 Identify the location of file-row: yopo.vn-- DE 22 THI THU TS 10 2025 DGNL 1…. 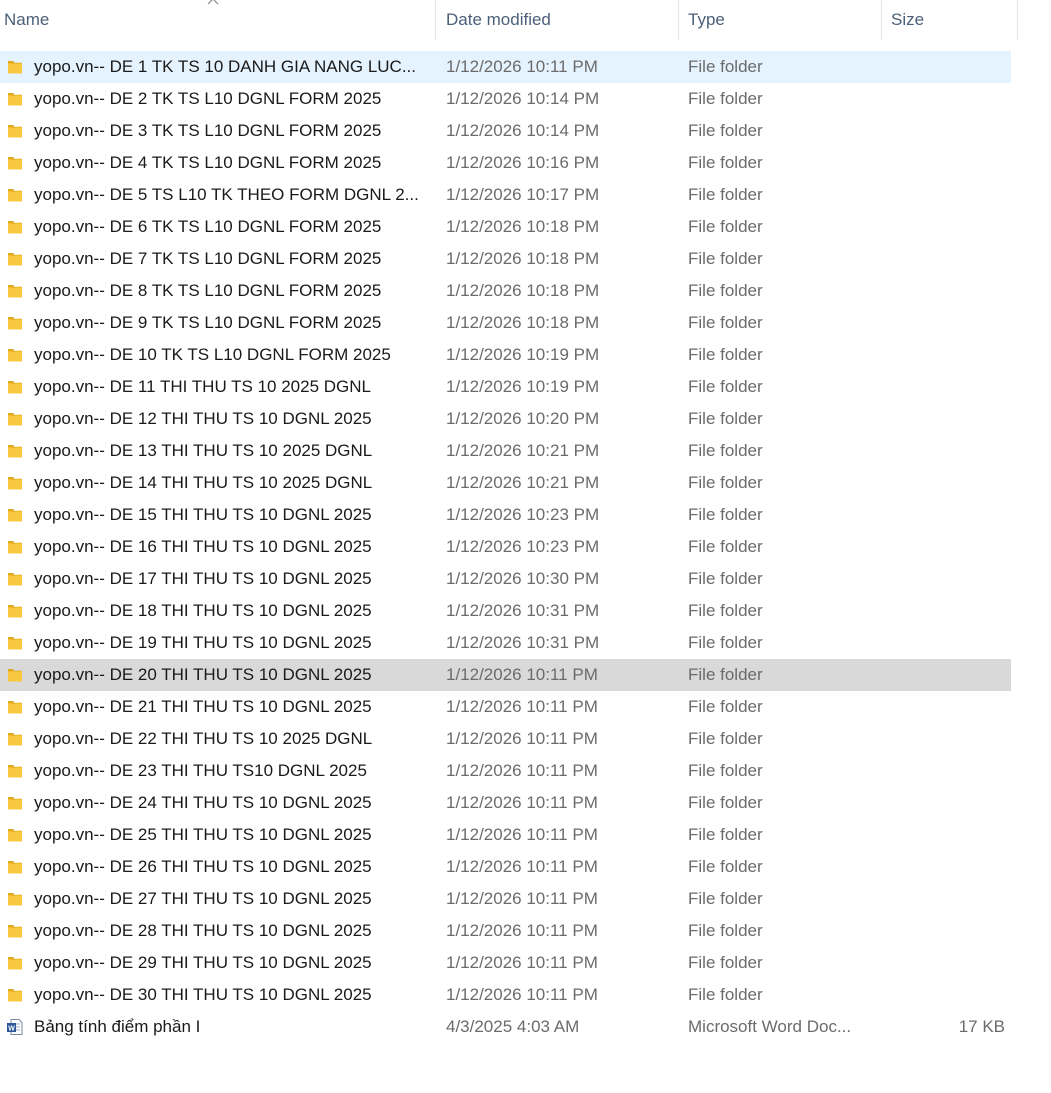
(505, 739).